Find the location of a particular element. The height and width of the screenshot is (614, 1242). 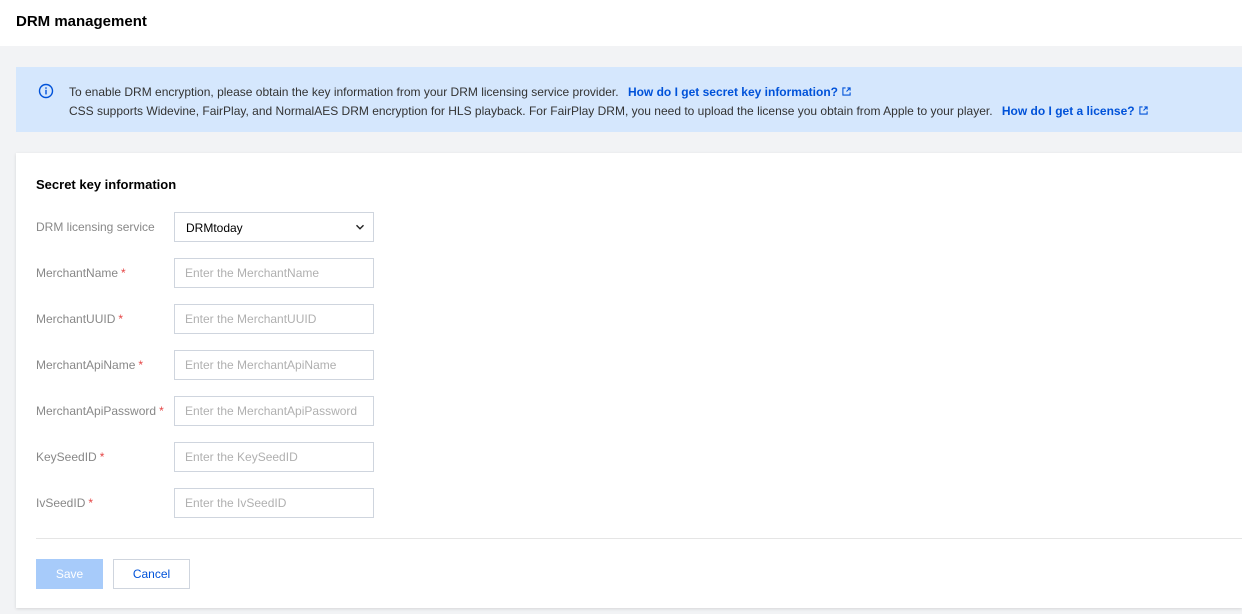

form-row-drm-service: DRM licensing service DRMtoday is located at coordinates (236, 227).